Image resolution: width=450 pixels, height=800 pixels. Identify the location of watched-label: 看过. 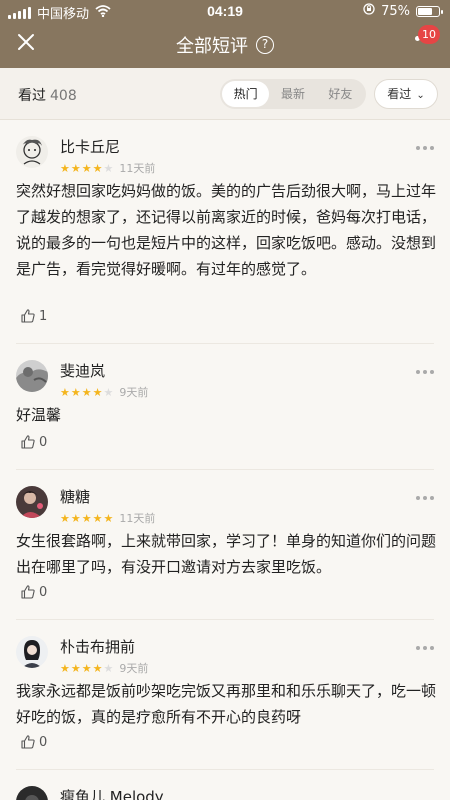
(32, 96).